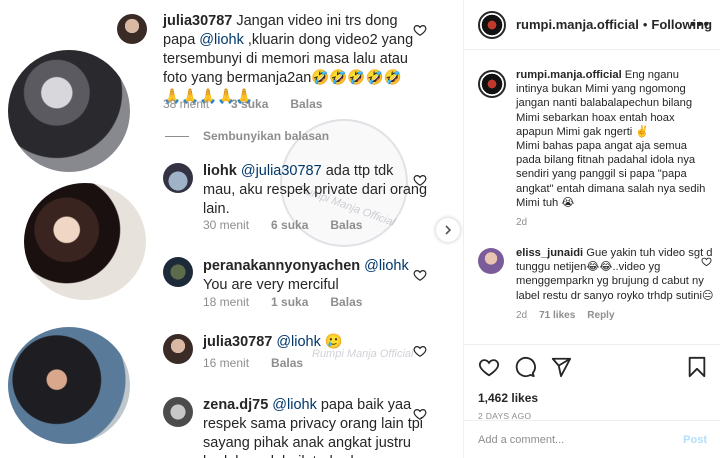  I want to click on post-username: rumpi.manja.official, so click(577, 24).